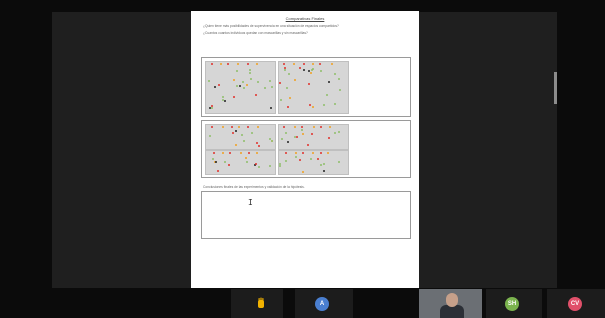 The height and width of the screenshot is (318, 605). I want to click on avatar-initials: CV, so click(575, 304).